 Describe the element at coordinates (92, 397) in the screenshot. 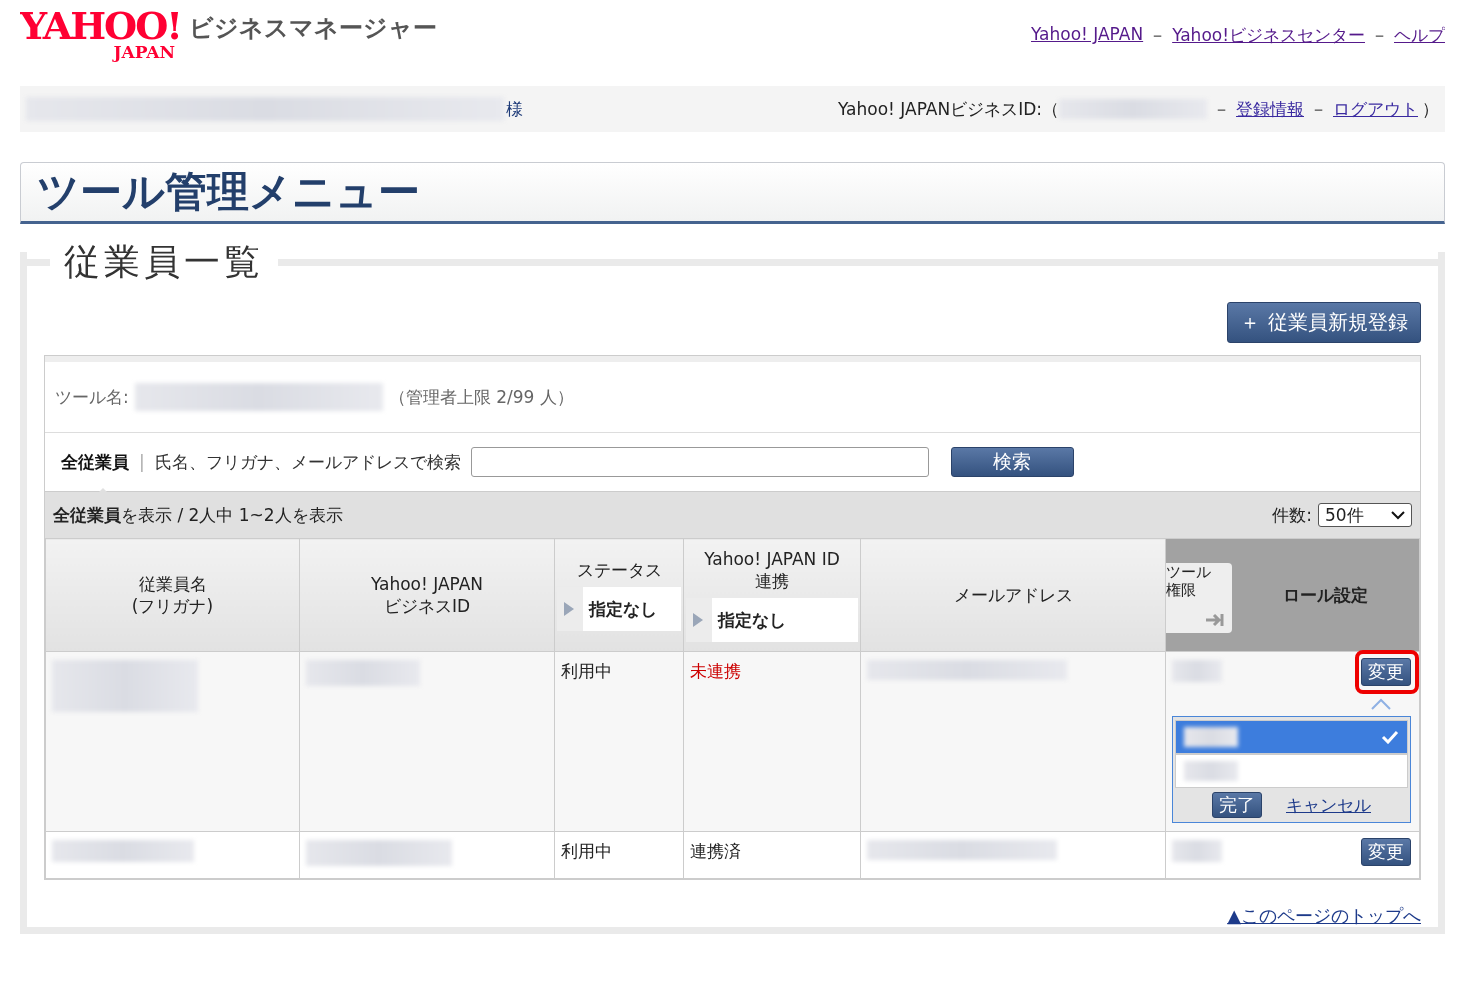

I see `tool-name-label: ツール名:` at that location.